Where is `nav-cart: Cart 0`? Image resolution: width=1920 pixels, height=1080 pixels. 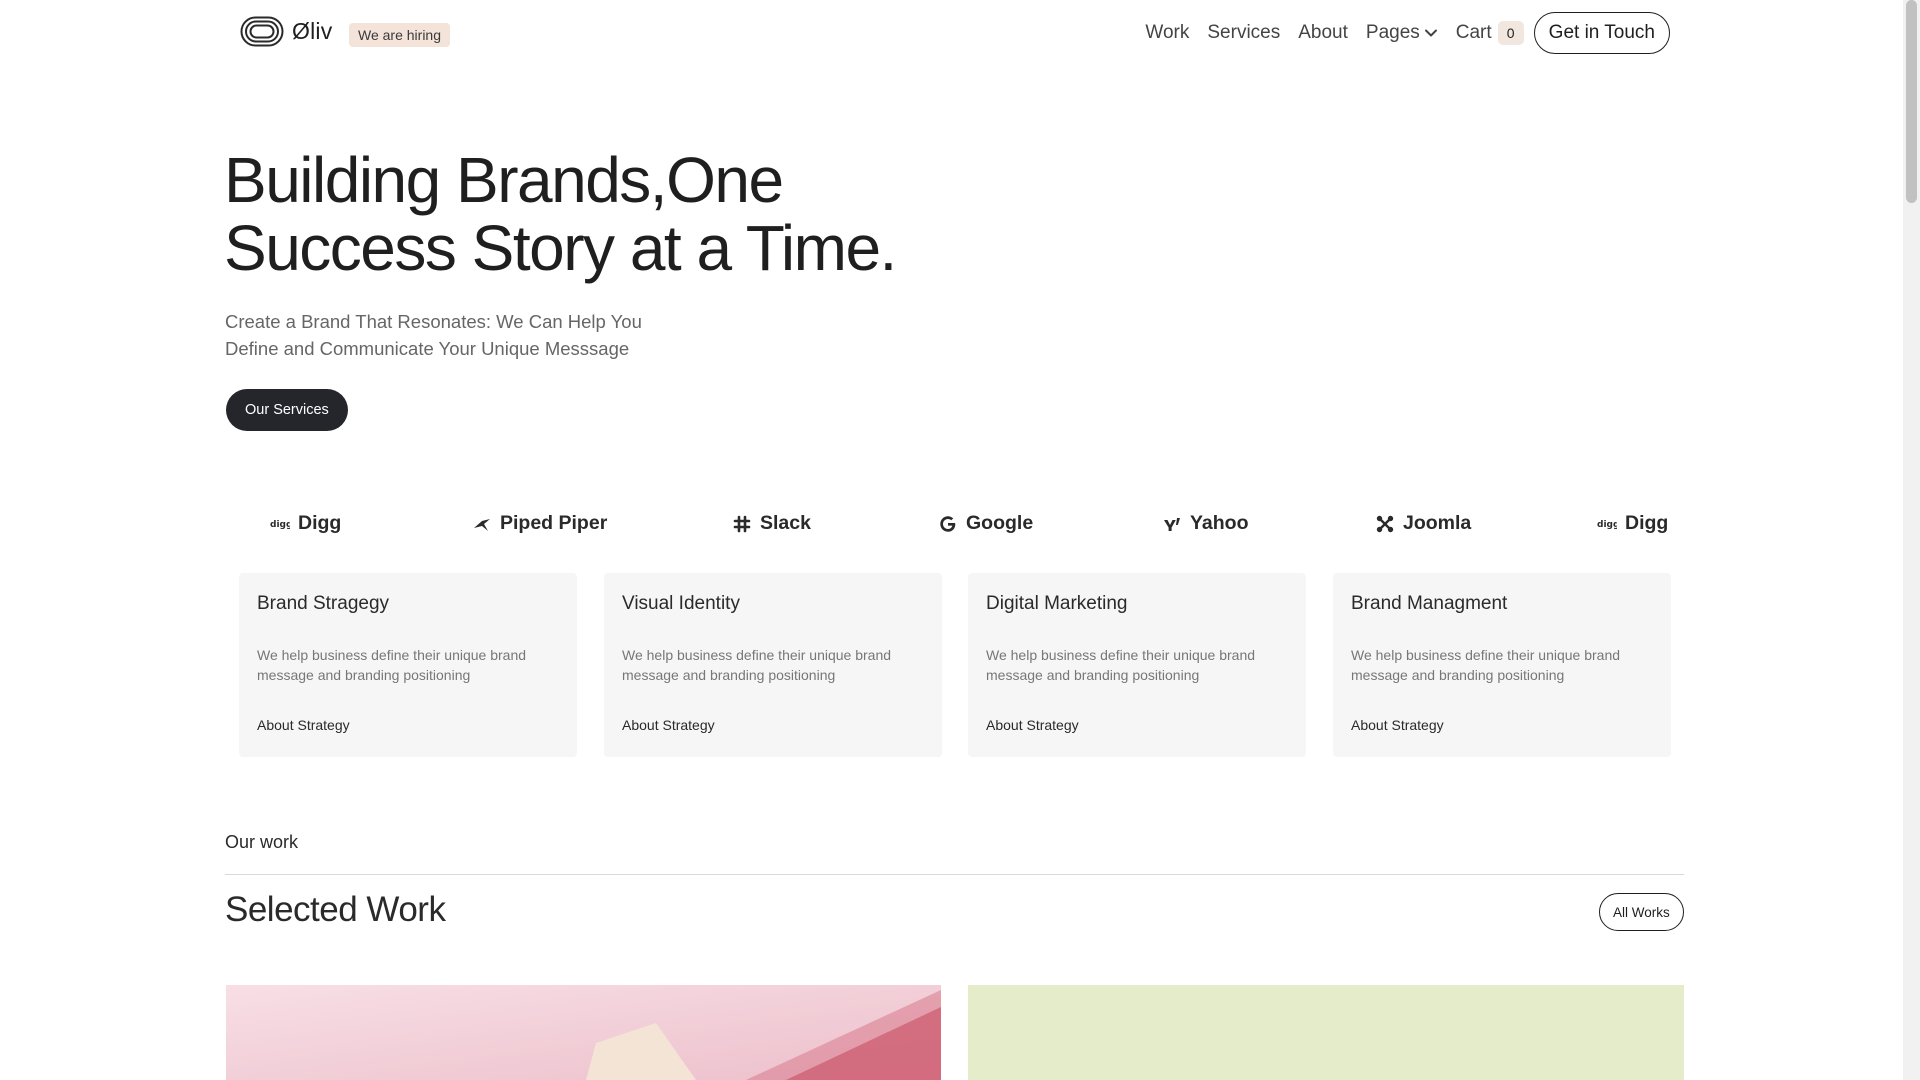
nav-cart: Cart 0 is located at coordinates (1490, 33).